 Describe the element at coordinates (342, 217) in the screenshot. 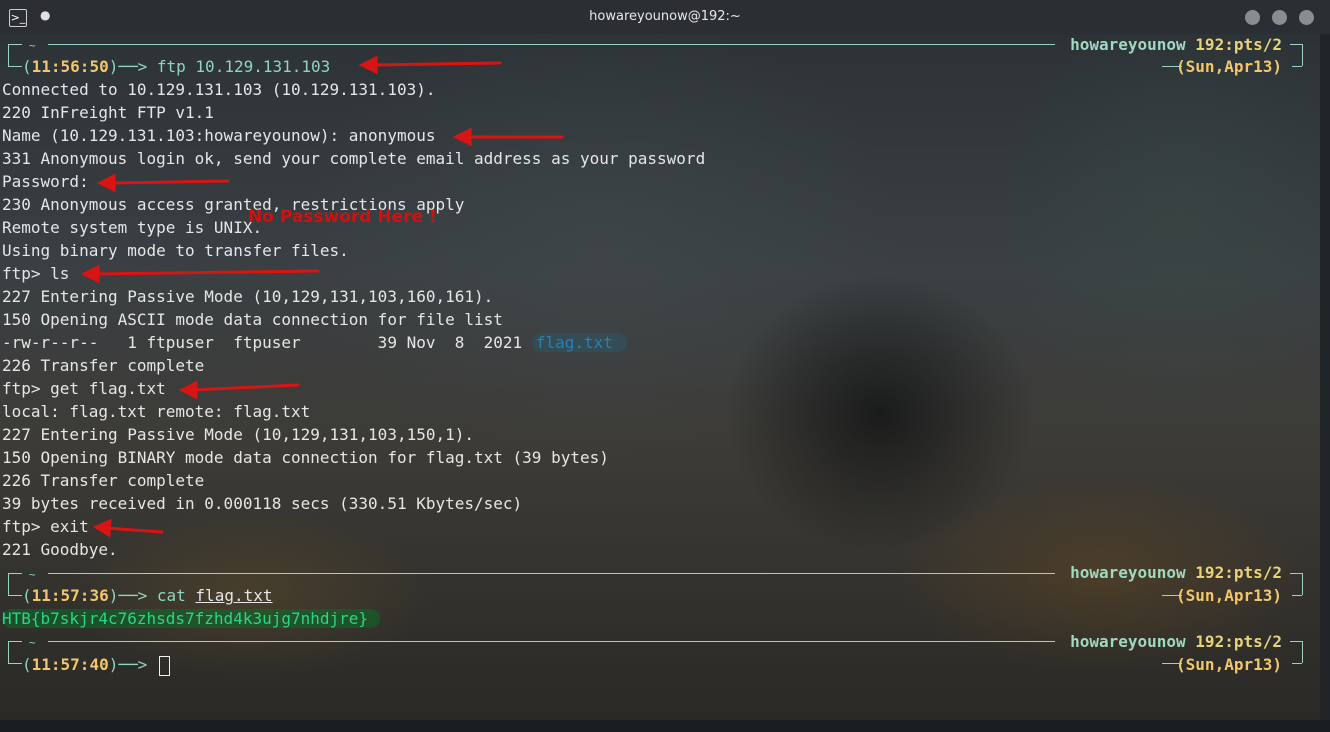

I see `annotation-label: No Password Here !` at that location.